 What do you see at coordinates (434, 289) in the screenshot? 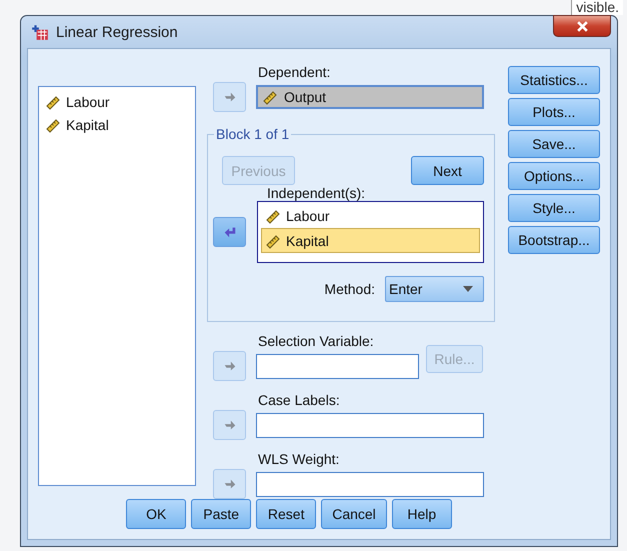
I see `method-dropdown: Enter` at bounding box center [434, 289].